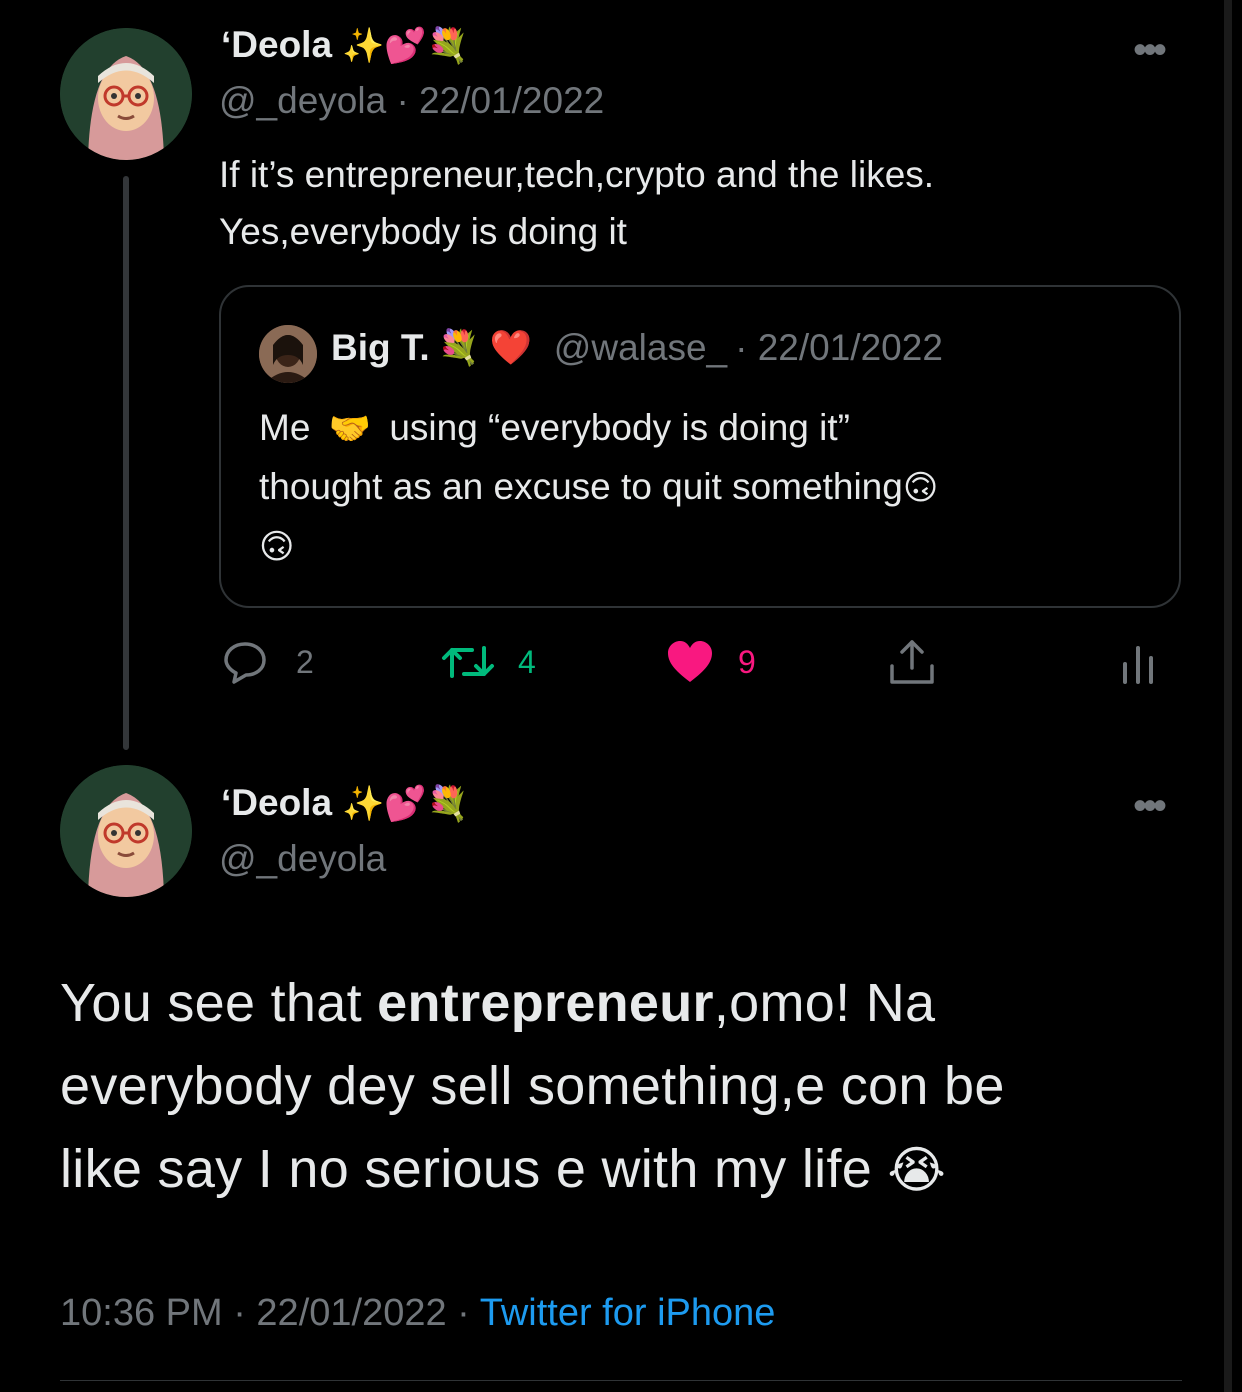  Describe the element at coordinates (709, 546) in the screenshot. I see `quoted-text-line: 🙃` at that location.